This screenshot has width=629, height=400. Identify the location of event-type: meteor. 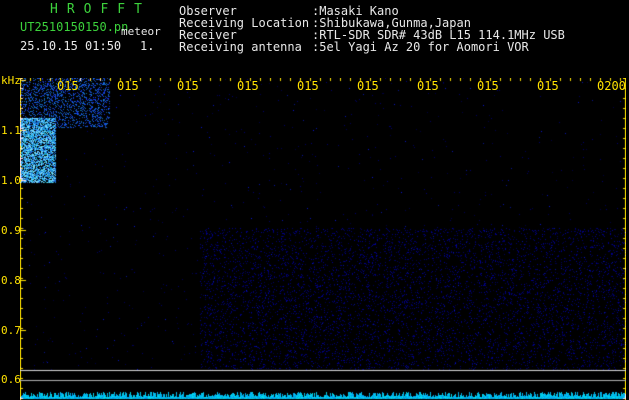
(141, 31).